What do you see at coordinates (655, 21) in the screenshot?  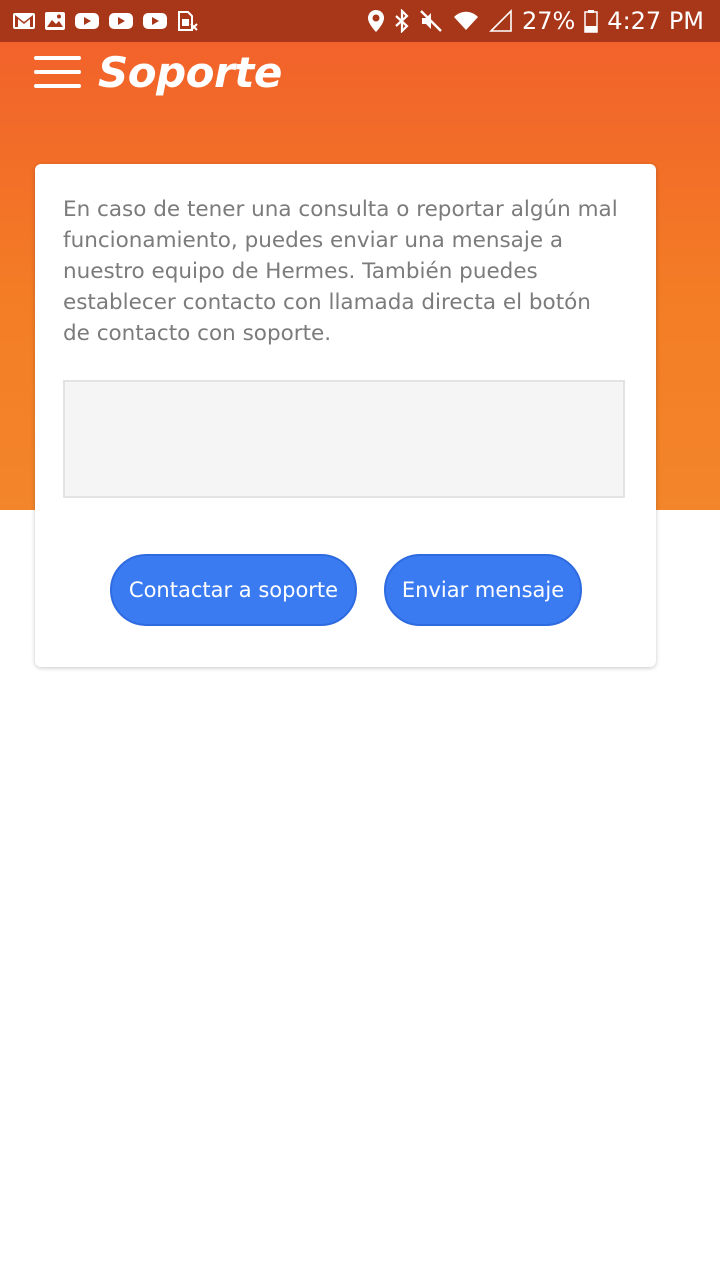 I see `clock: 4:27 PM` at bounding box center [655, 21].